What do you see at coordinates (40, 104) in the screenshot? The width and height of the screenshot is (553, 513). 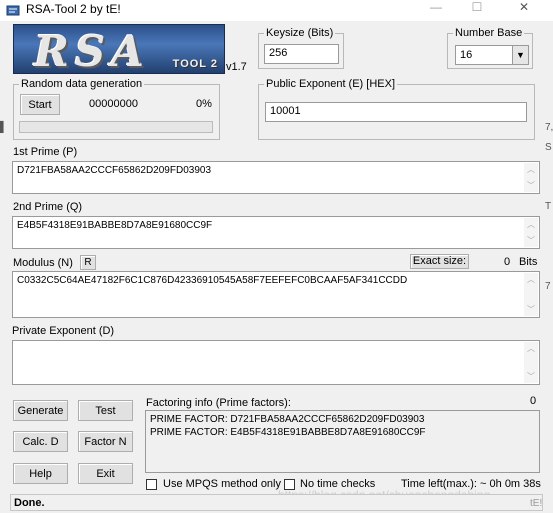 I see `start-button: Start` at bounding box center [40, 104].